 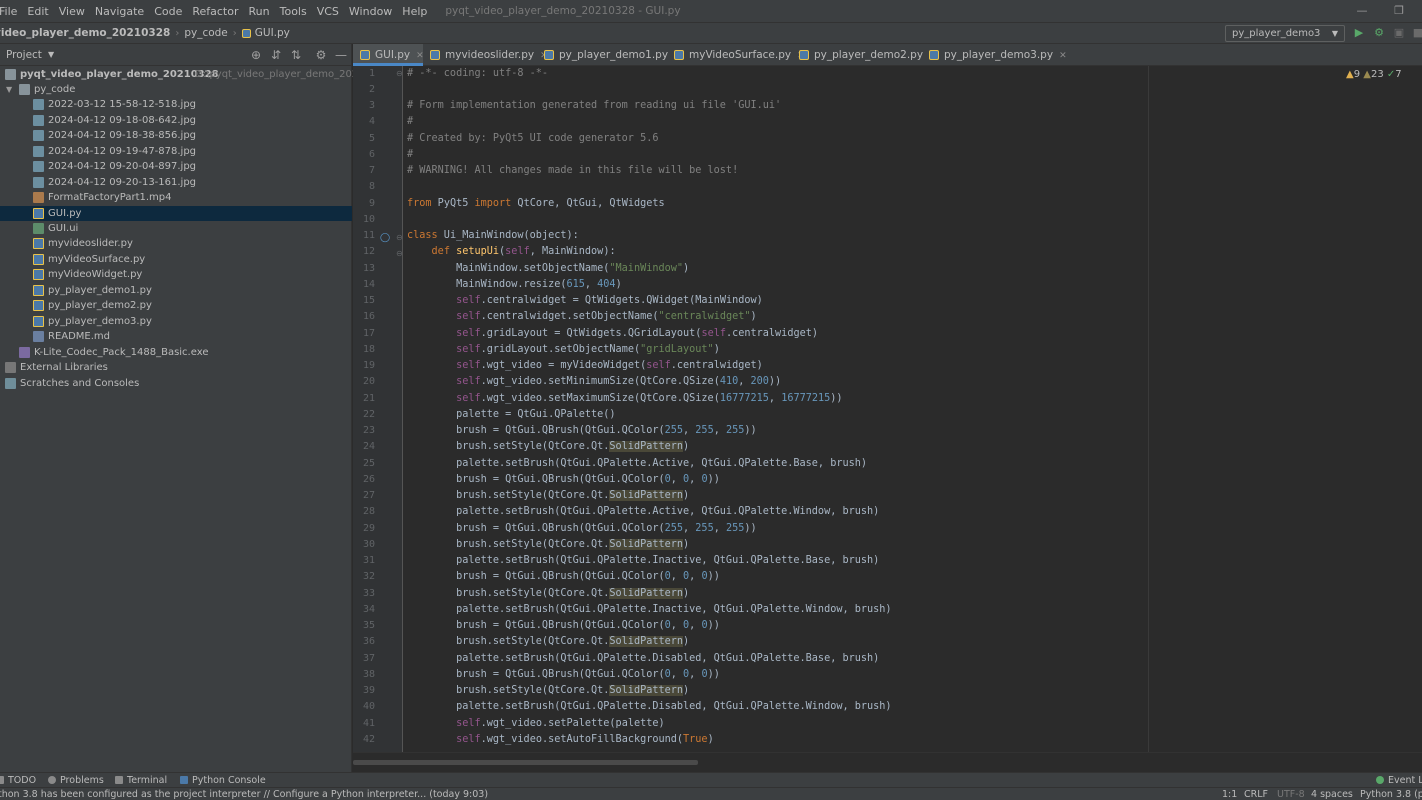 What do you see at coordinates (609, 55) in the screenshot?
I see `tab-py-player-demo1: py_player_demo1.py✕` at bounding box center [609, 55].